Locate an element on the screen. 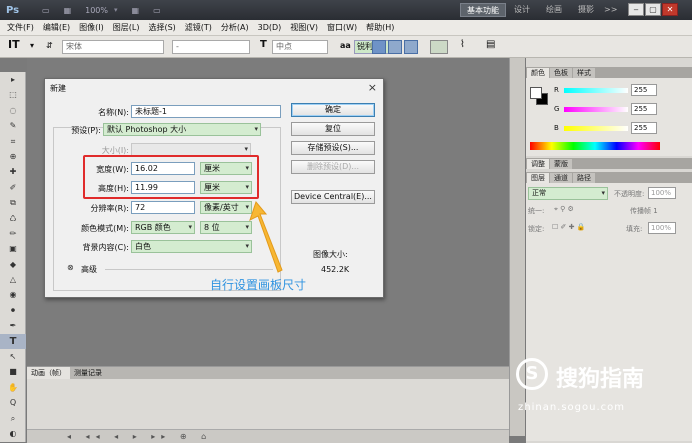 Image resolution: width=692 pixels, height=443 pixels. menu-view: 视图(V) is located at coordinates (304, 27).